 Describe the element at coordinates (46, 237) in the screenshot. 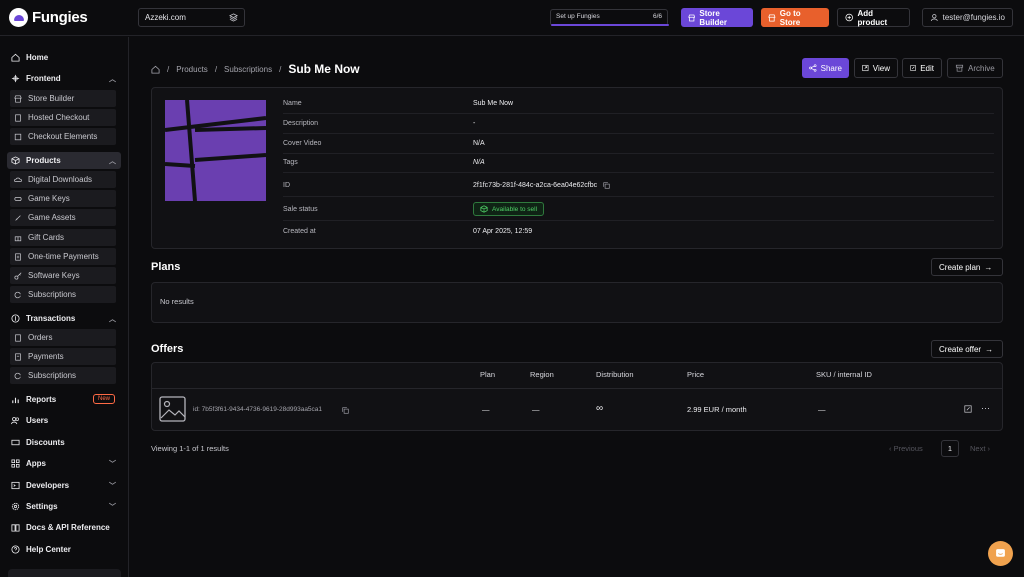

I see `sidebar-item-label: Gift Cards` at that location.